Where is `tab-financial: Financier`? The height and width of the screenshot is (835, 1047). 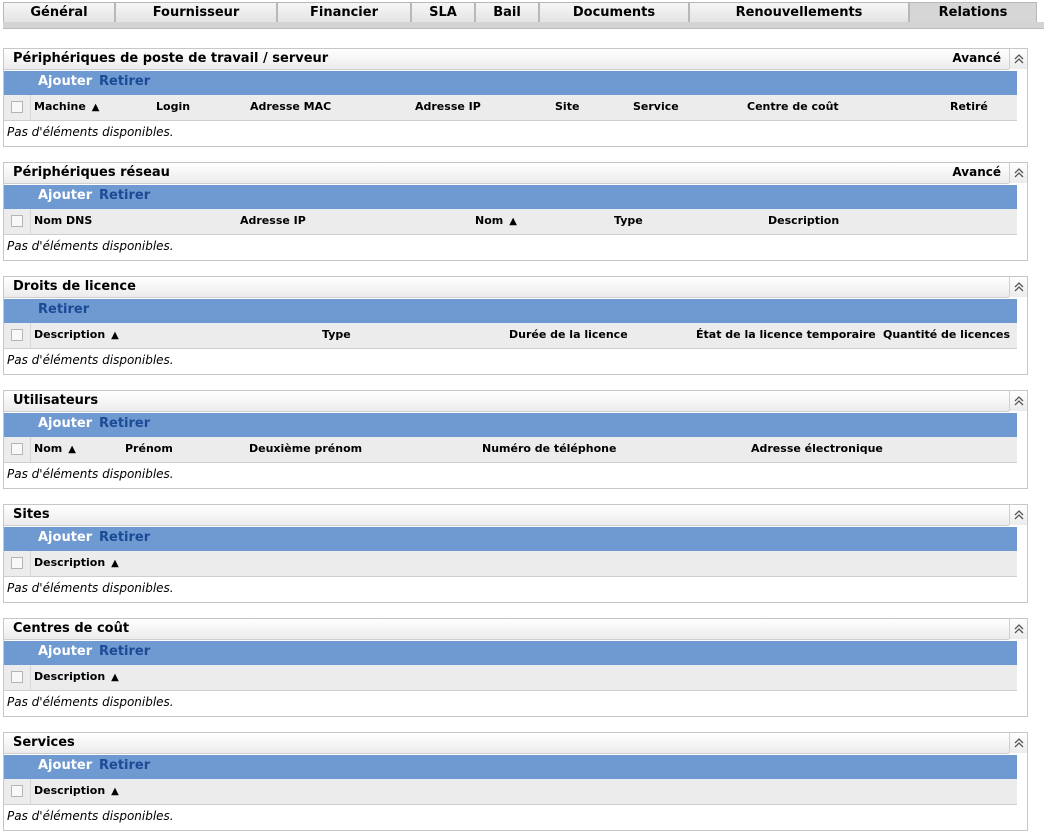 tab-financial: Financier is located at coordinates (344, 12).